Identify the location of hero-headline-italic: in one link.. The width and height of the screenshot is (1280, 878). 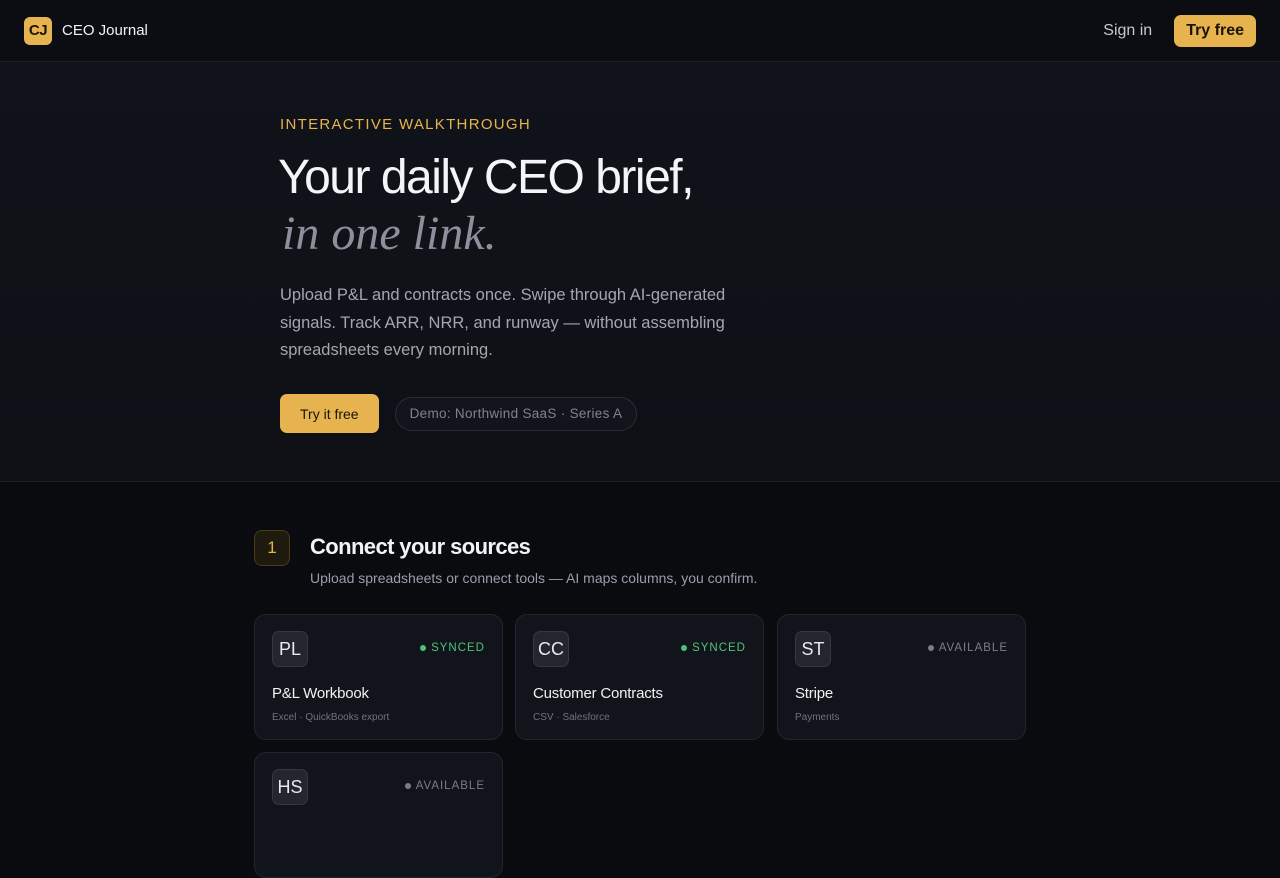
(389, 233).